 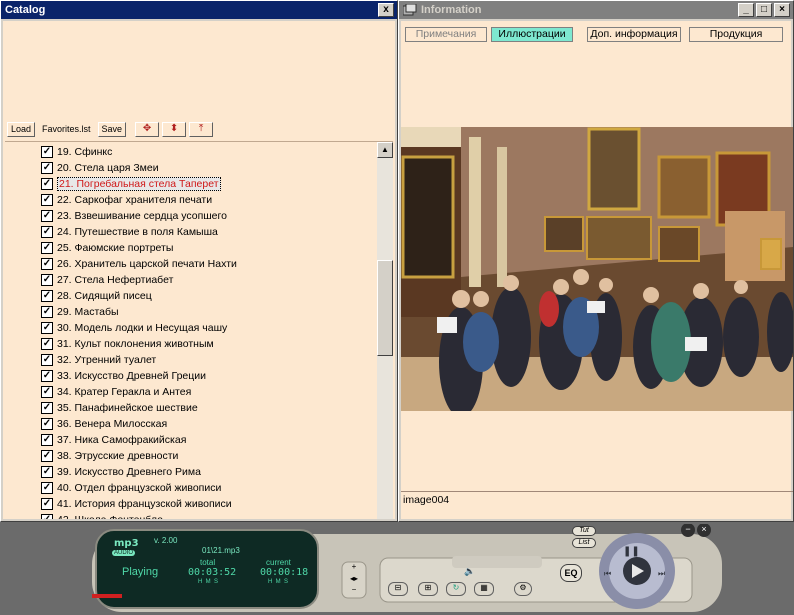 What do you see at coordinates (211, 440) in the screenshot?
I see `list-item: ✓ 37. Ника Самофракийская` at bounding box center [211, 440].